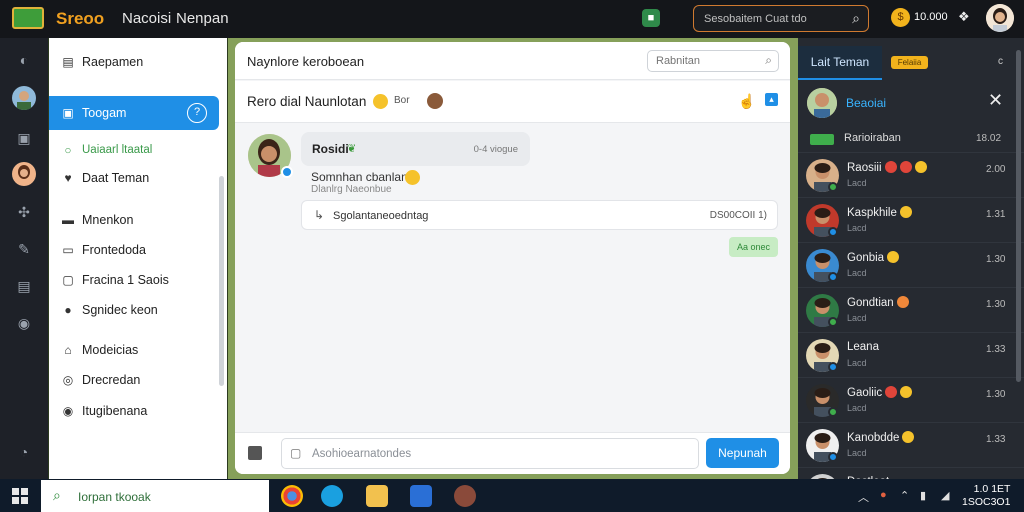  Describe the element at coordinates (911, 309) in the screenshot. I see `friend-row: Gondtian Lacd 1.30` at that location.